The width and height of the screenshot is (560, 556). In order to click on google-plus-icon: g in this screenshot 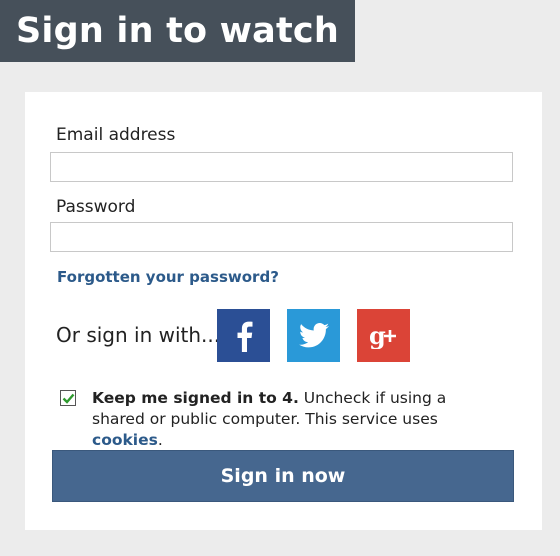, I will do `click(384, 336)`.